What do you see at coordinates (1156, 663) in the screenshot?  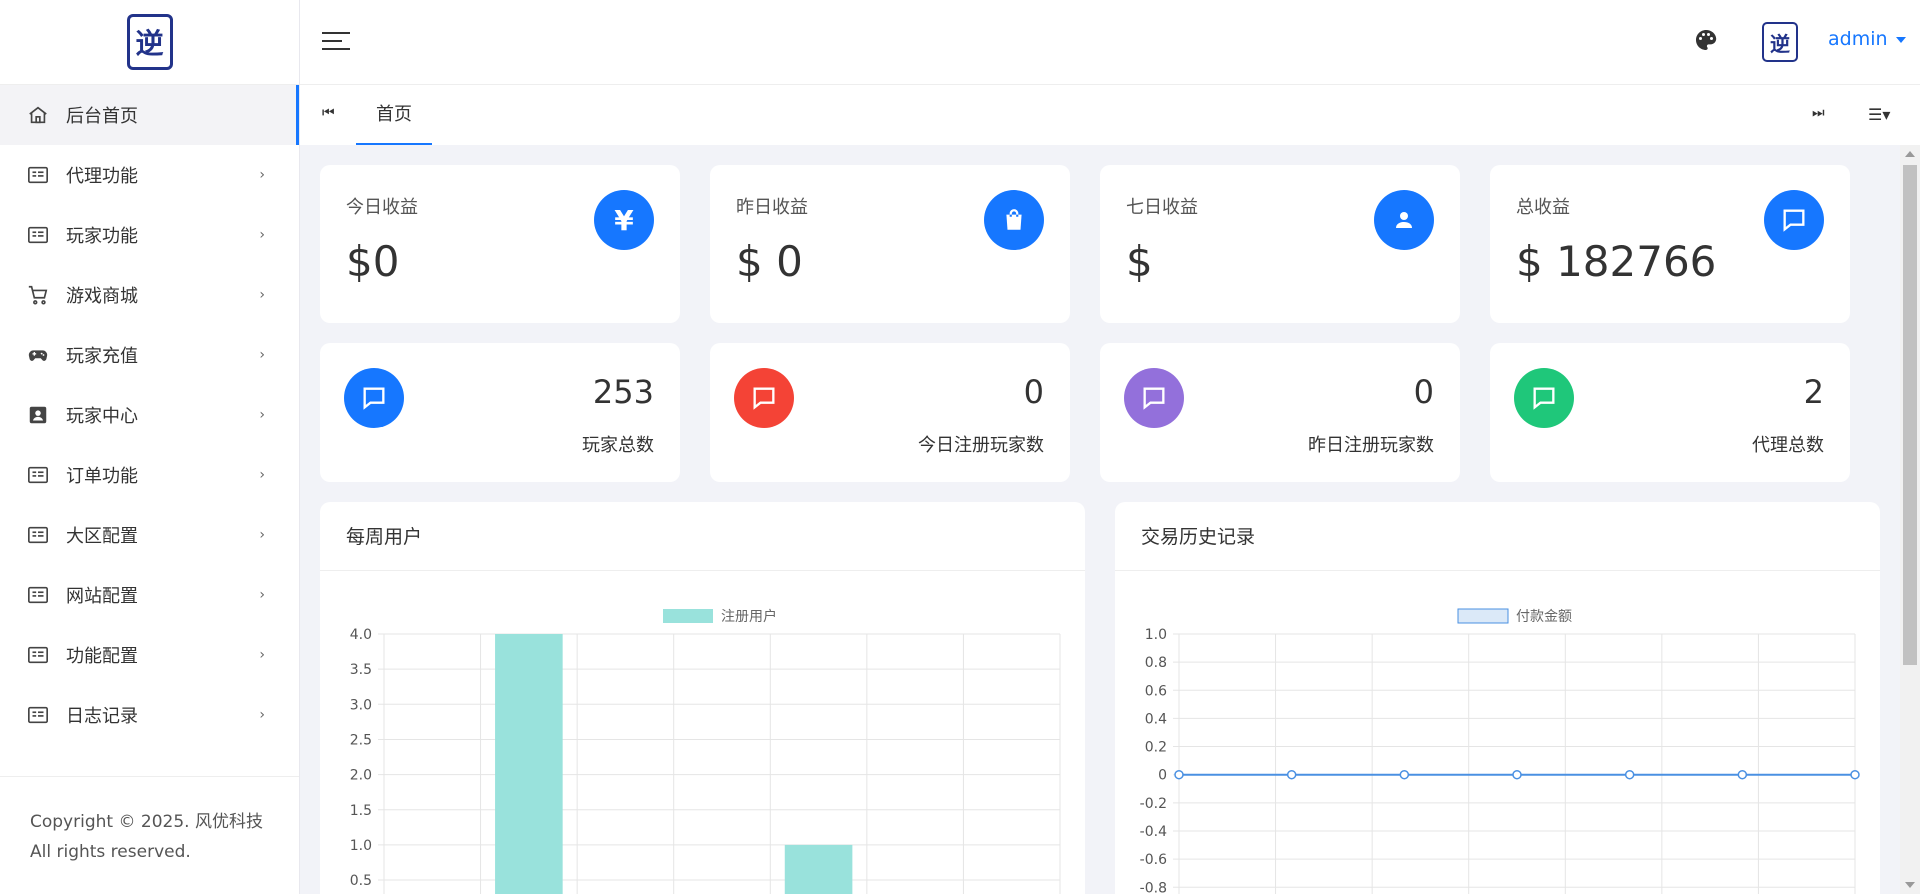 I see `y-tick-label: 0.8` at bounding box center [1156, 663].